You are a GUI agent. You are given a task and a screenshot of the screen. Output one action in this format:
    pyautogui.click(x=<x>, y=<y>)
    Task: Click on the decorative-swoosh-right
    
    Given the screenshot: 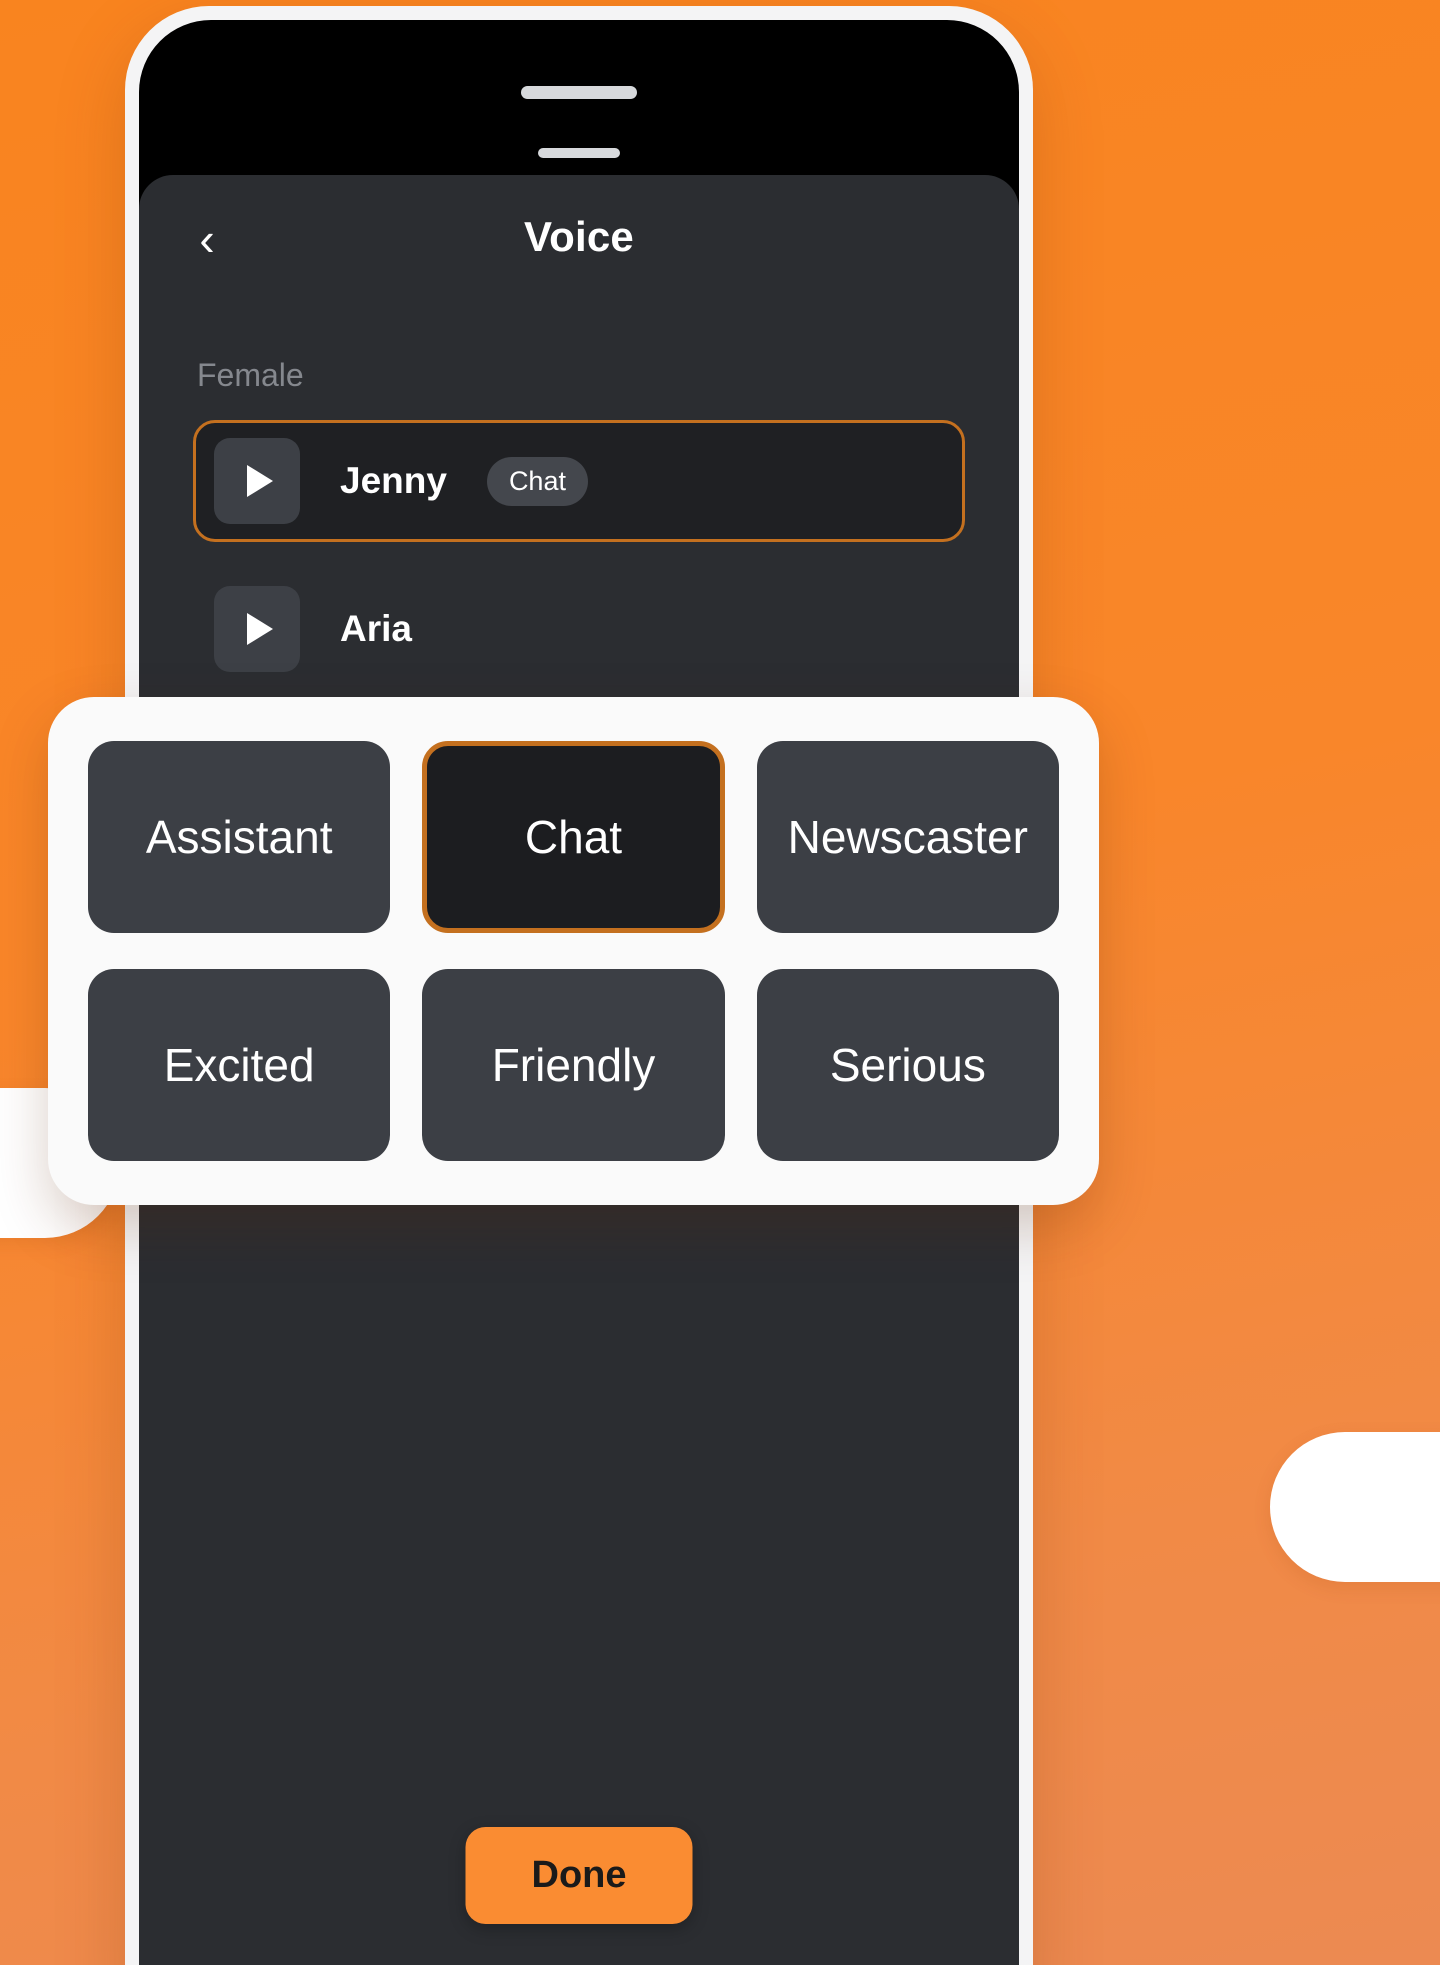 What is the action you would take?
    pyautogui.click(x=1355, y=1507)
    